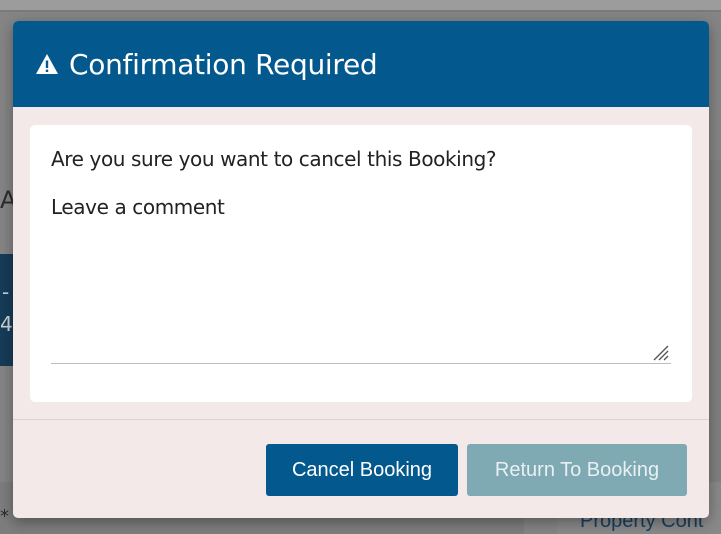 This screenshot has height=534, width=721. I want to click on cancel-booking-button: Cancel Booking, so click(362, 470).